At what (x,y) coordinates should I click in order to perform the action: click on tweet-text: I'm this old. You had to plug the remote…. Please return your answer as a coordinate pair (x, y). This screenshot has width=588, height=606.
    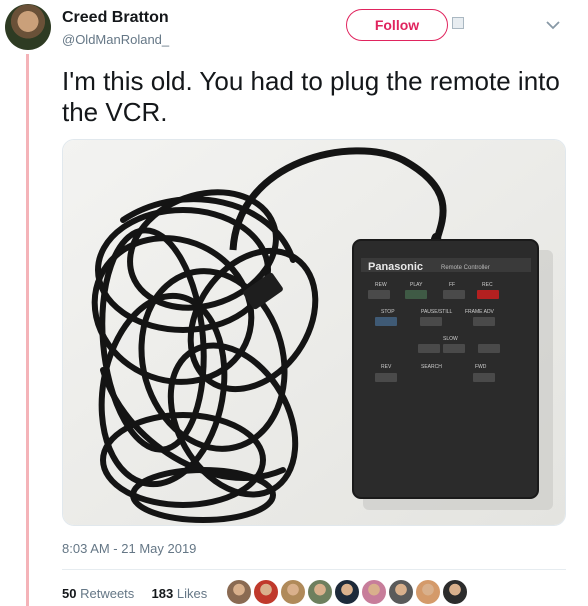
    Looking at the image, I should click on (311, 96).